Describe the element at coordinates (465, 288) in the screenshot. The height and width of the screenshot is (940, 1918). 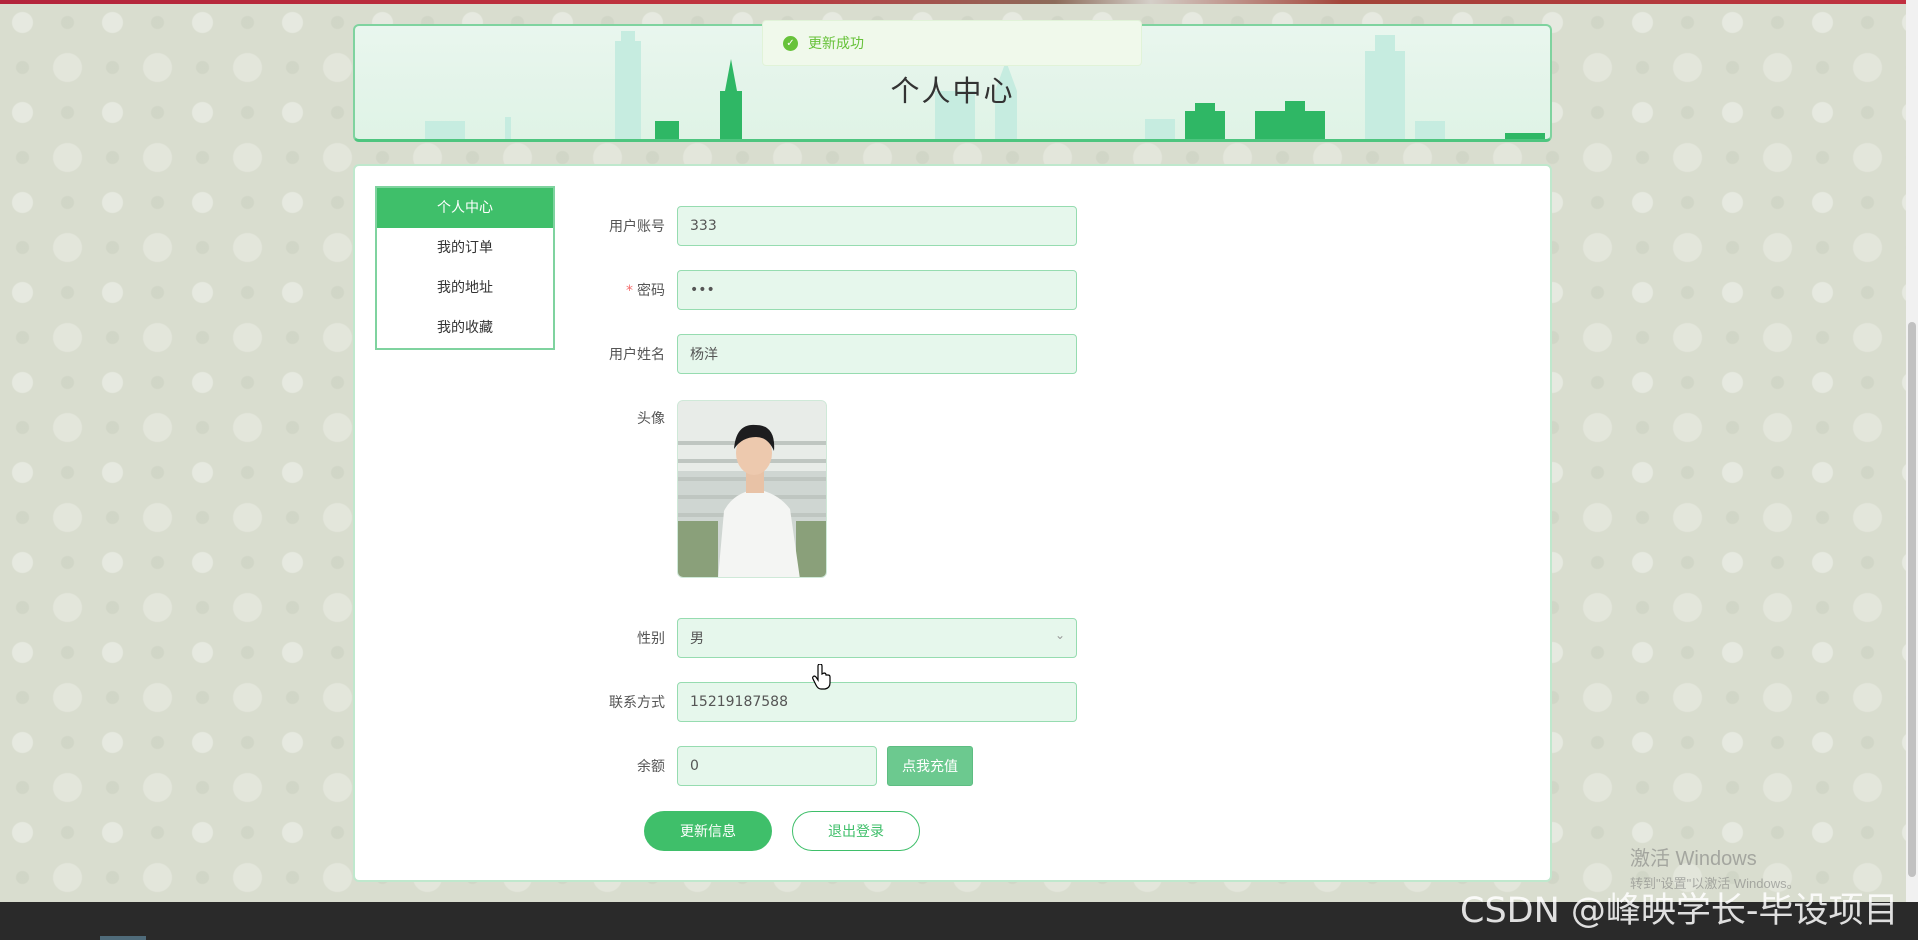
I see `sidebar-item-addresses: 我的地址` at that location.